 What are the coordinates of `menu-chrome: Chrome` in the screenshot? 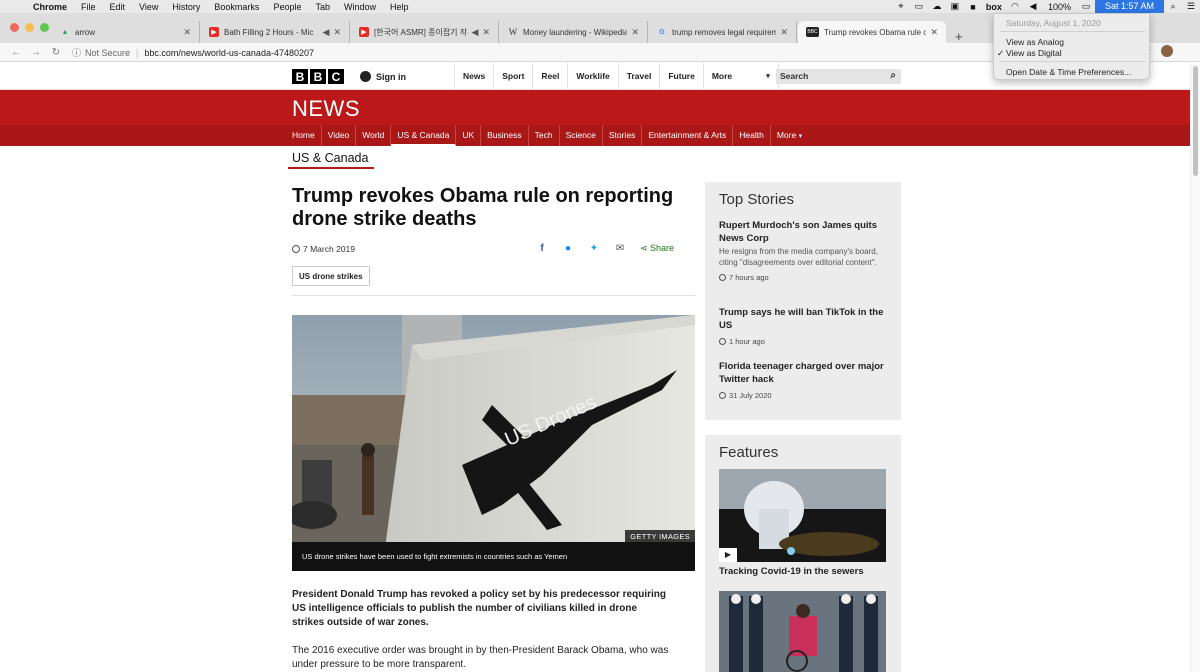 It's located at (50, 7).